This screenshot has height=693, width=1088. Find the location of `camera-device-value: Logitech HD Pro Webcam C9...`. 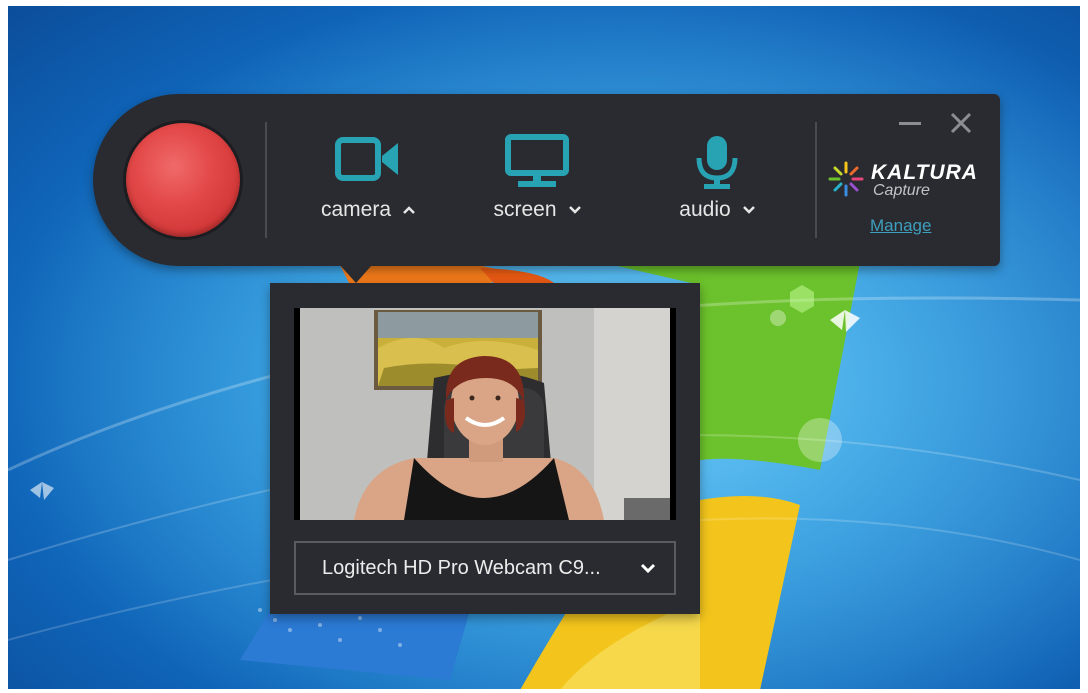

camera-device-value: Logitech HD Pro Webcam C9... is located at coordinates (461, 567).